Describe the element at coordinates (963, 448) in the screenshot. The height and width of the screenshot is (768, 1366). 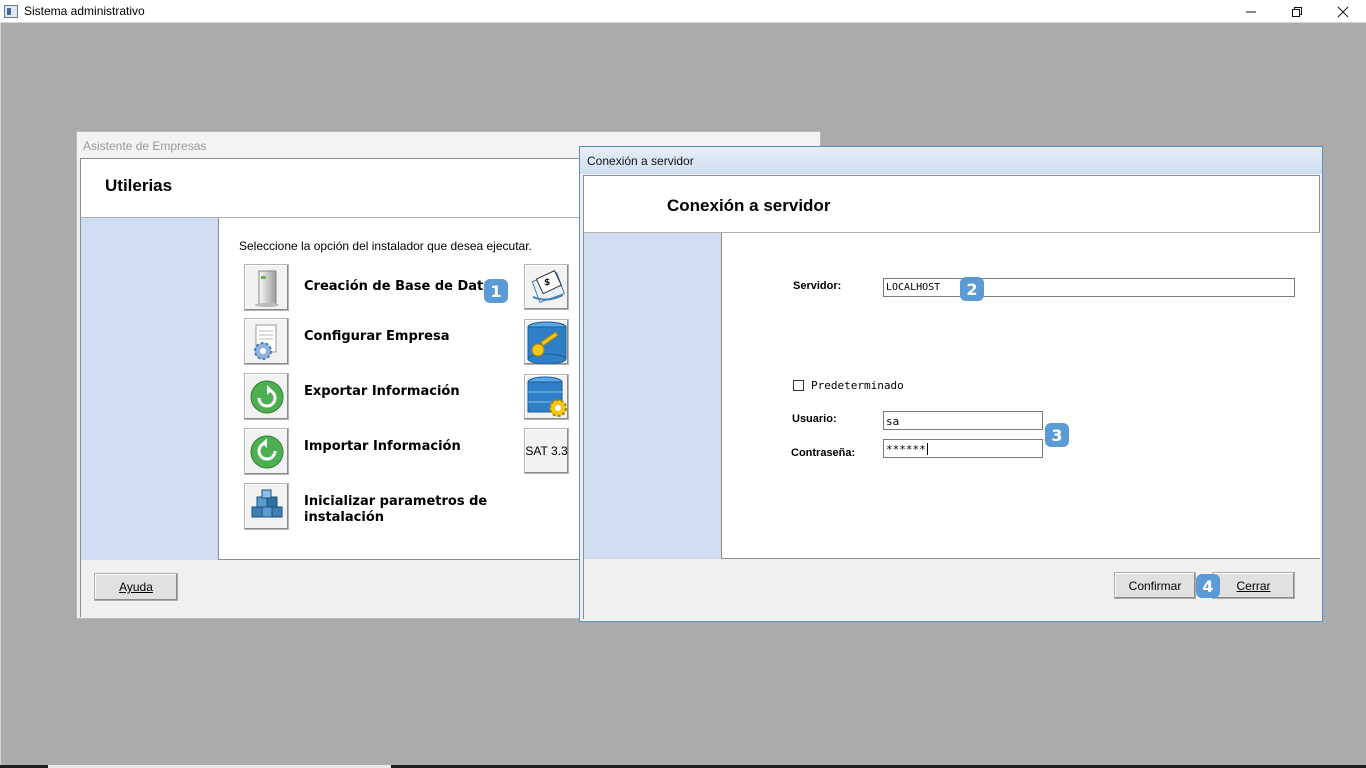
I see `password-input: ******` at that location.